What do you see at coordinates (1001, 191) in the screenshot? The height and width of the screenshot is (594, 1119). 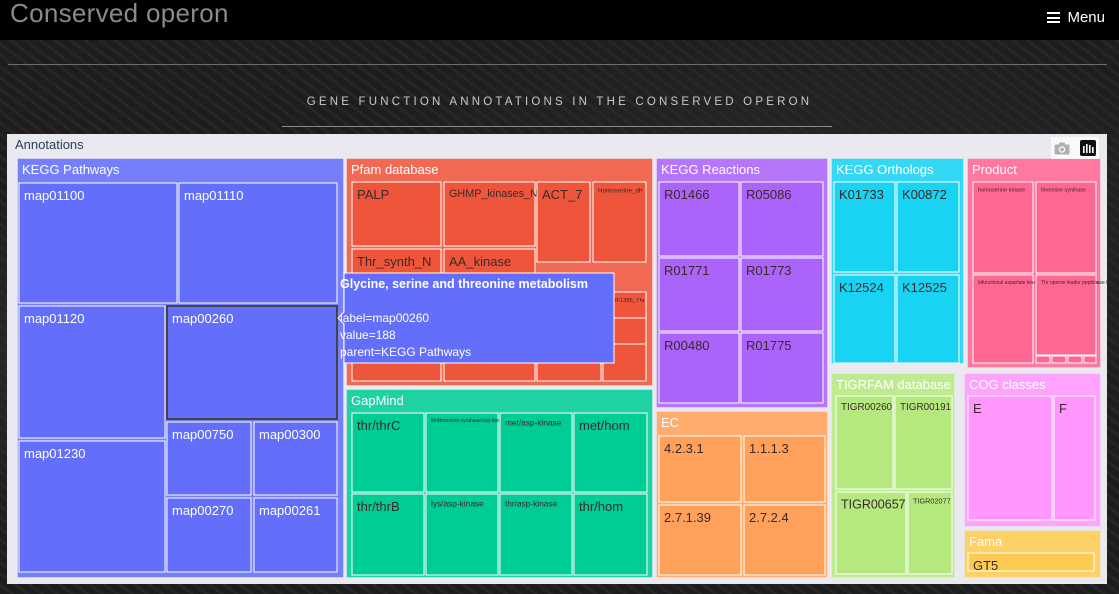 I see `treemap-leaf-label: homoserine kinase` at bounding box center [1001, 191].